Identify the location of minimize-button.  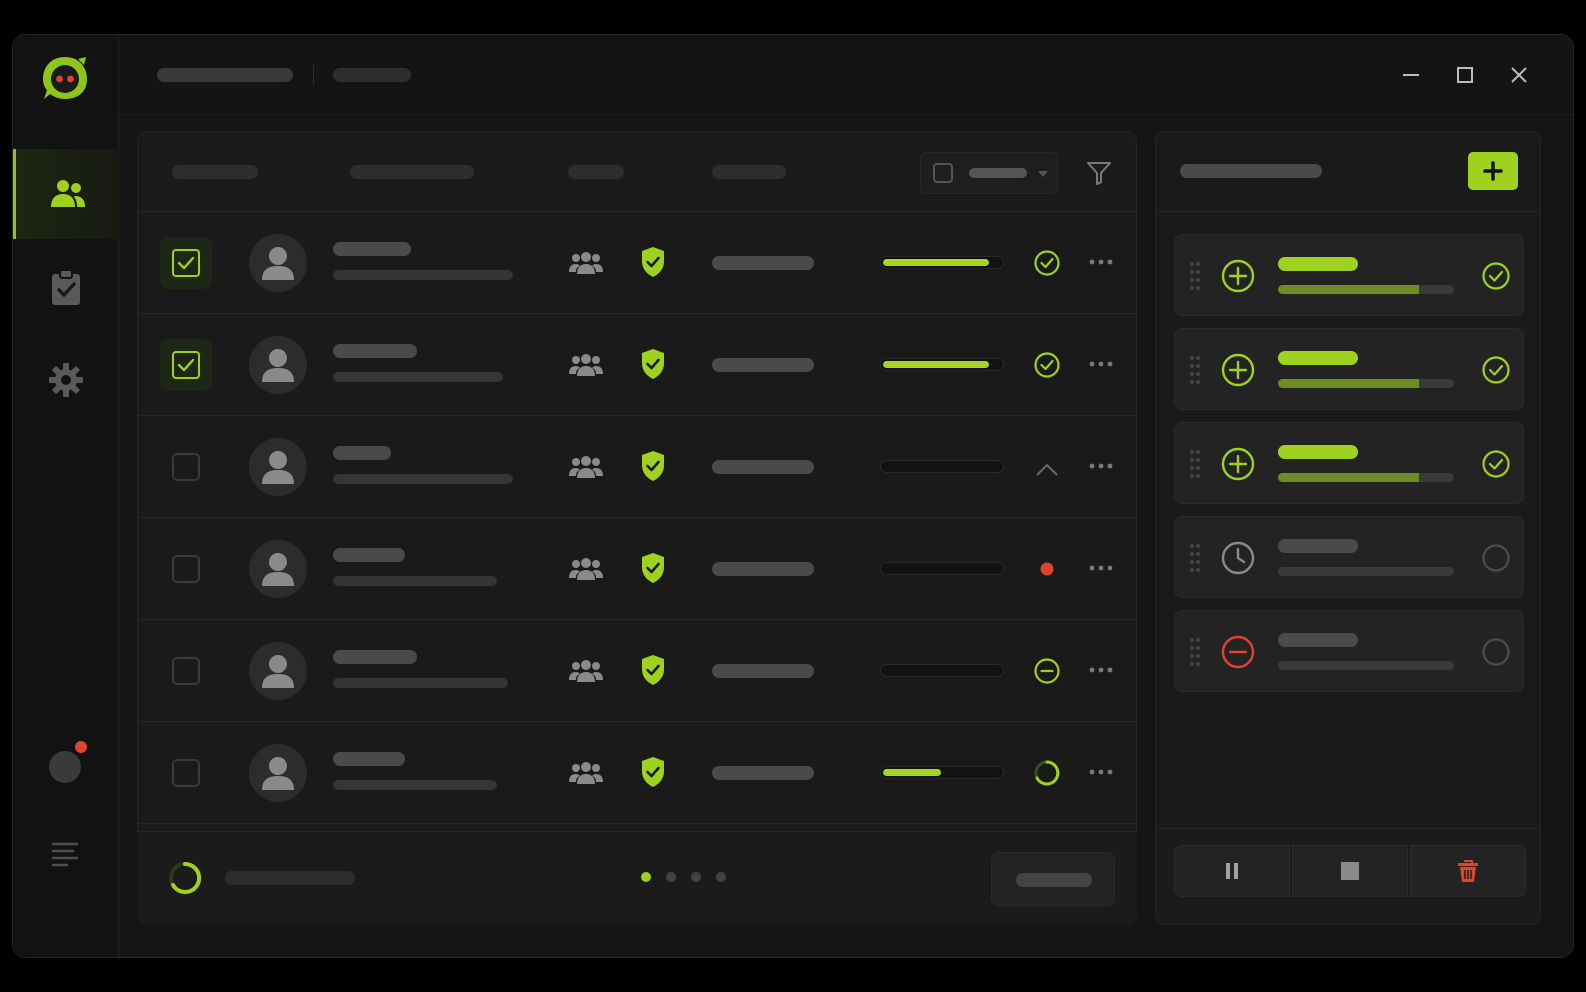
(1411, 75).